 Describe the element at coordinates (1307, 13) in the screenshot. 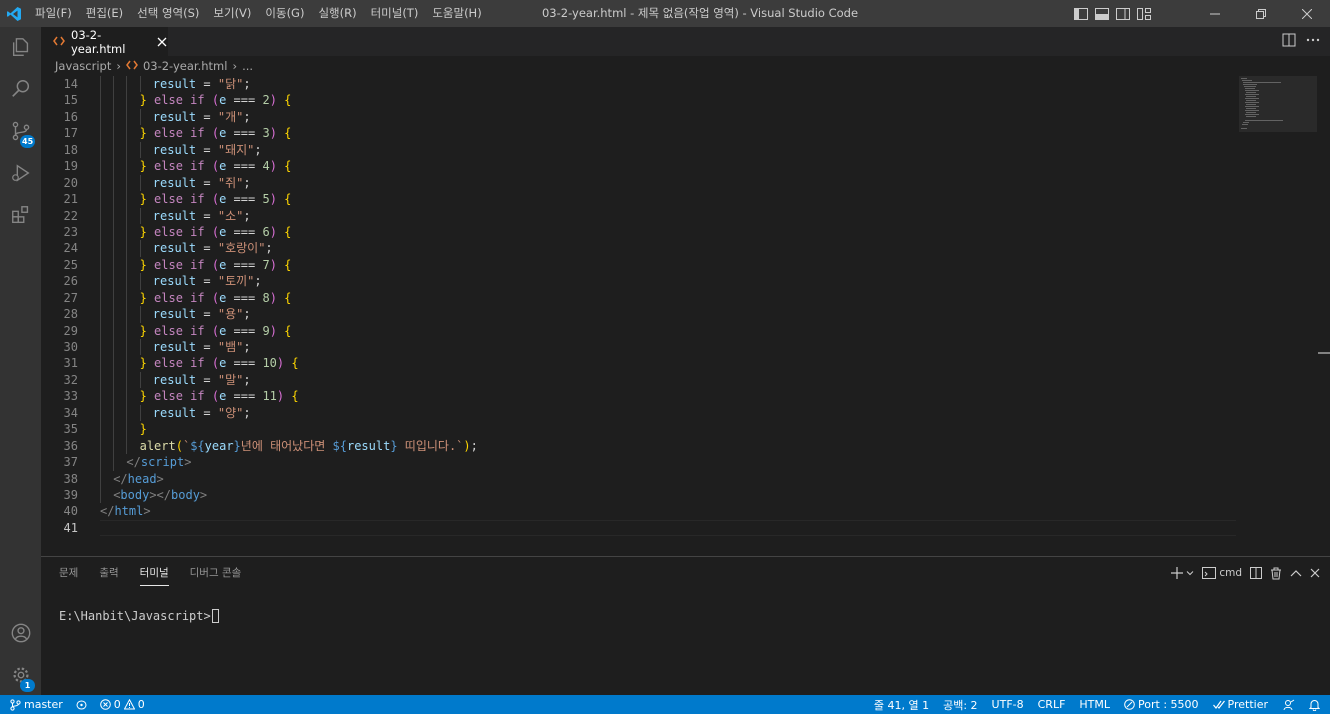

I see `close-window-icon` at that location.